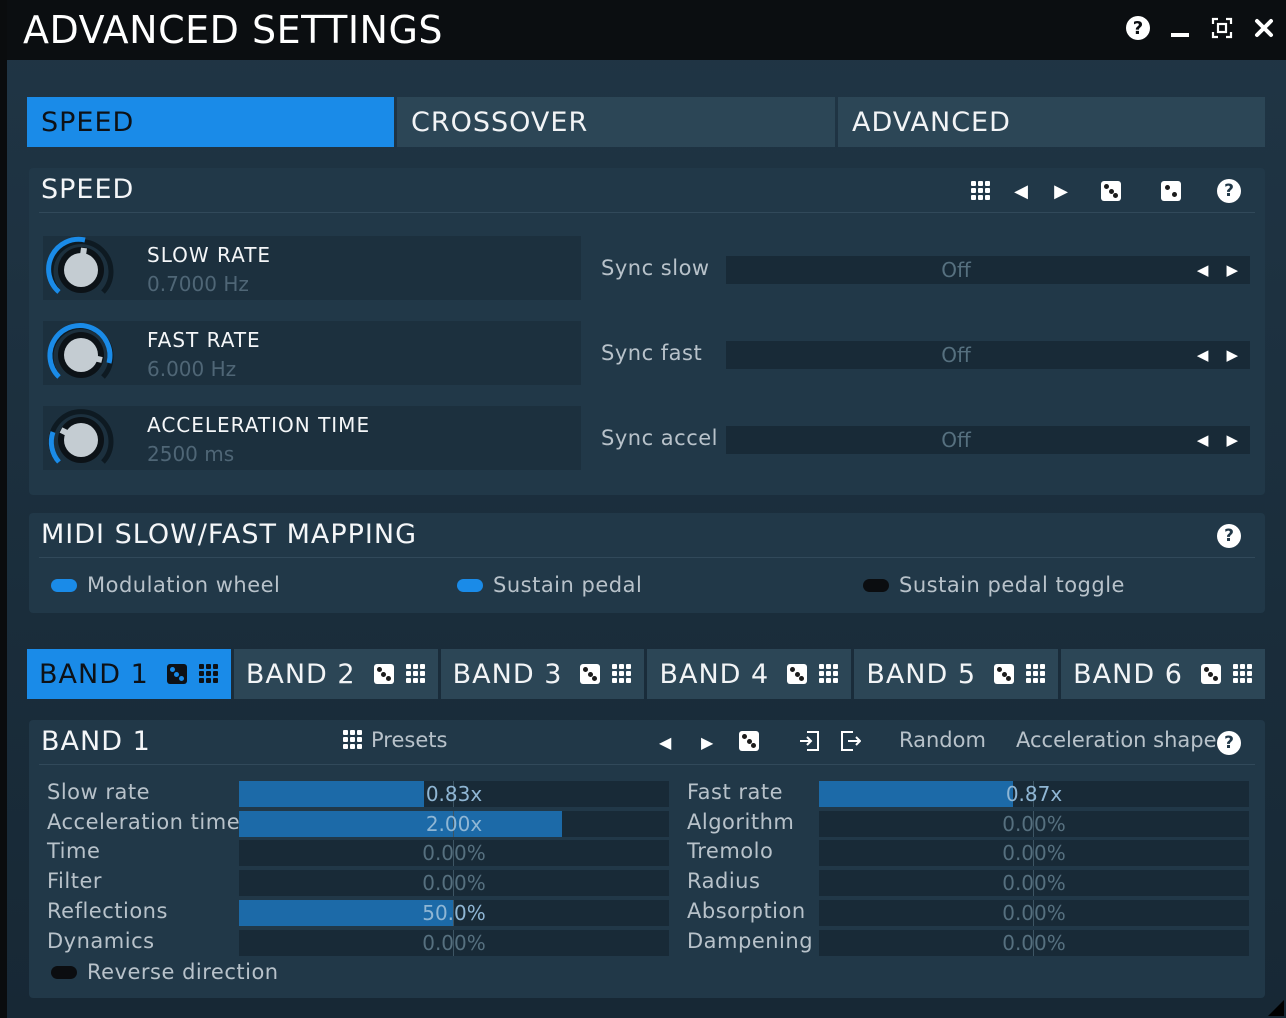 The image size is (1286, 1018). Describe the element at coordinates (1138, 28) in the screenshot. I see `help-icon: ?` at that location.